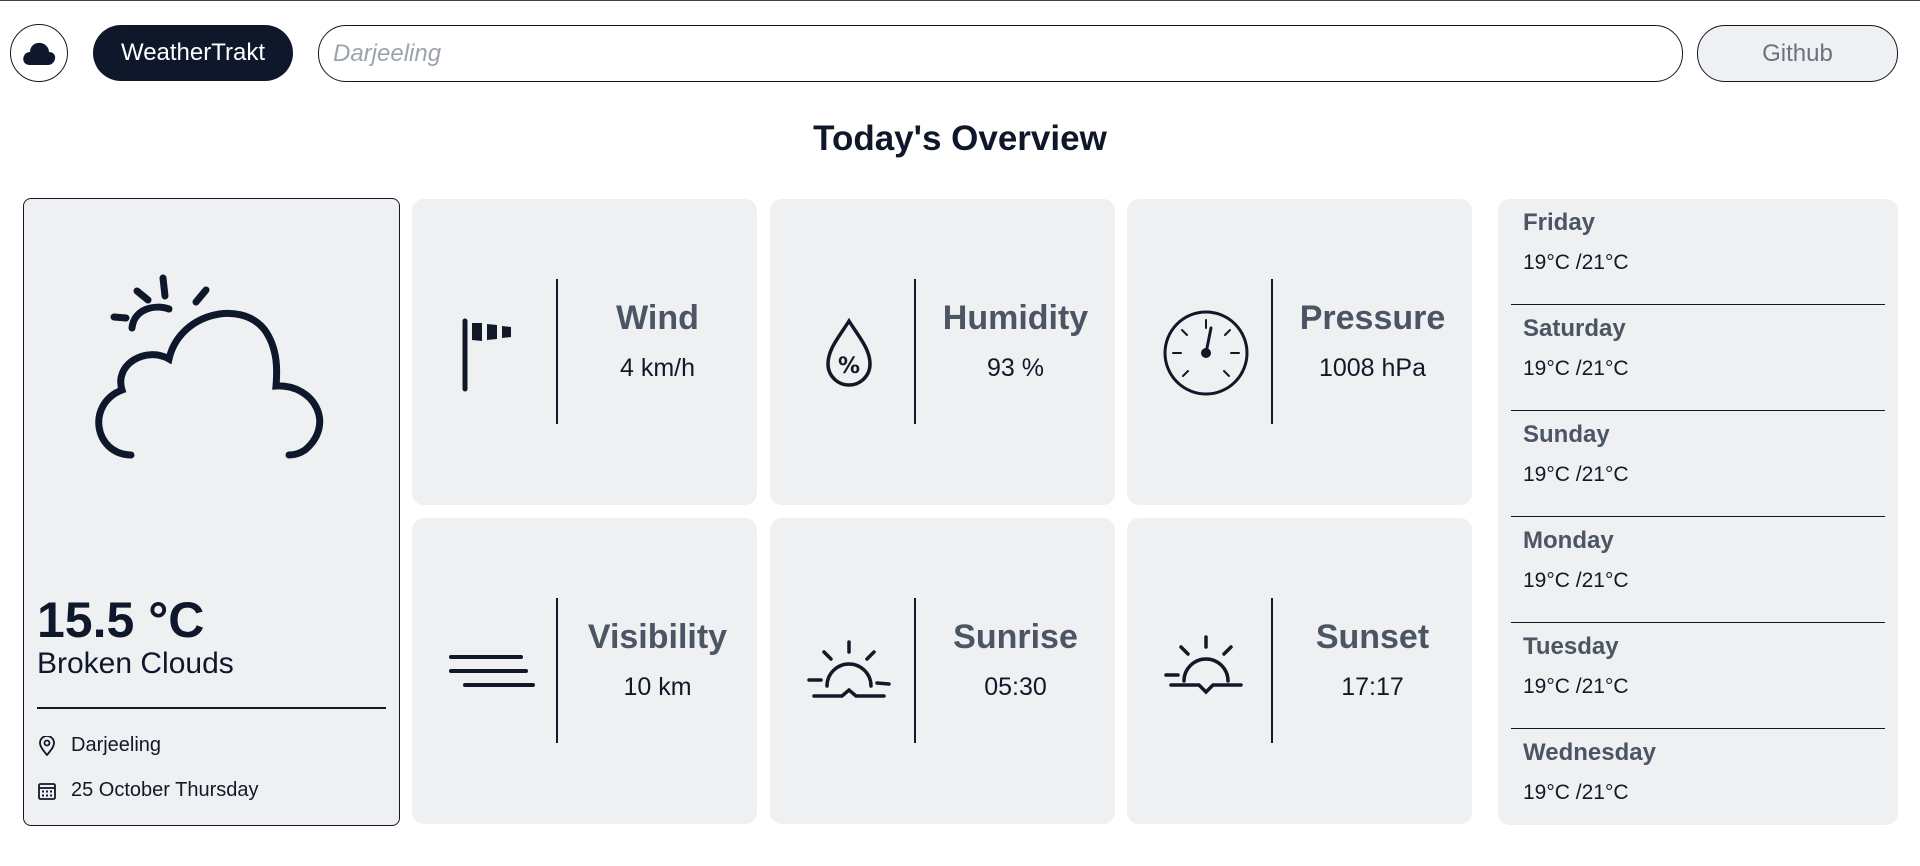 The width and height of the screenshot is (1920, 866). Describe the element at coordinates (1372, 368) in the screenshot. I see `stat-value: 1008 hPa` at that location.